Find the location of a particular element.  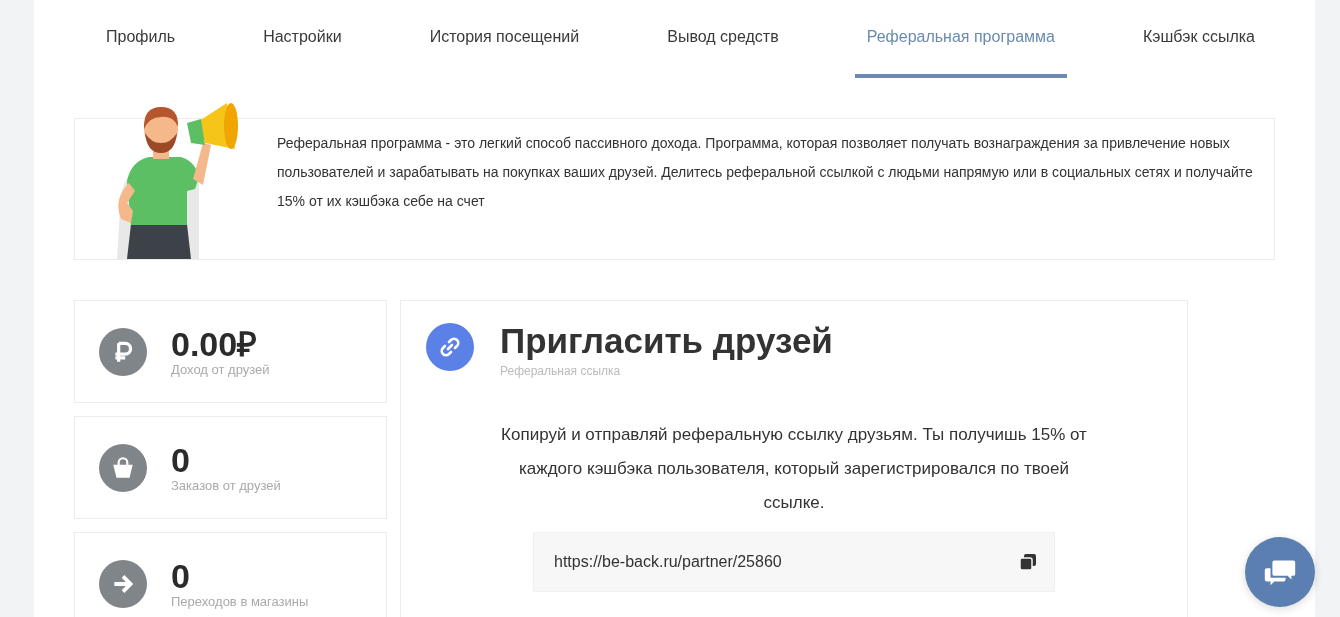

link-icon is located at coordinates (450, 347).